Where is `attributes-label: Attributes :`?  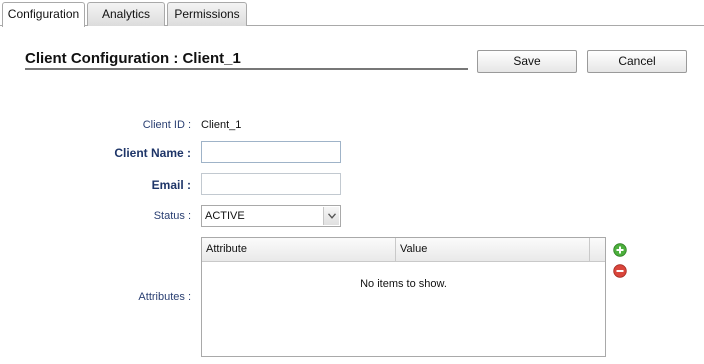
attributes-label: Attributes : is located at coordinates (164, 297).